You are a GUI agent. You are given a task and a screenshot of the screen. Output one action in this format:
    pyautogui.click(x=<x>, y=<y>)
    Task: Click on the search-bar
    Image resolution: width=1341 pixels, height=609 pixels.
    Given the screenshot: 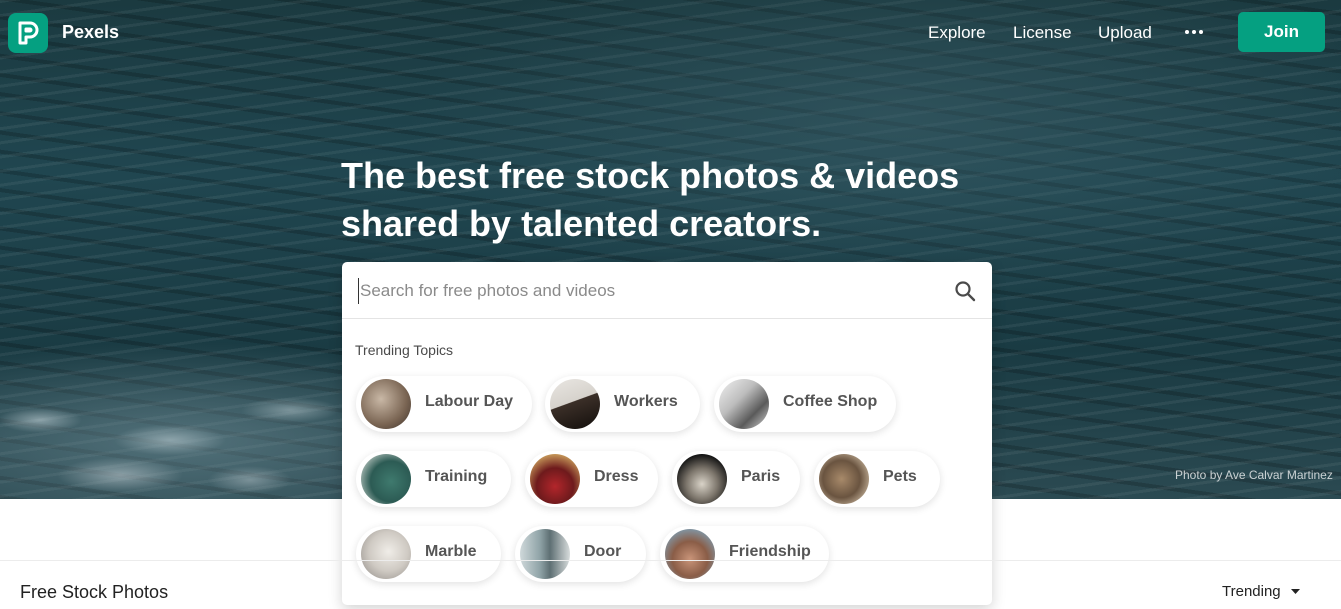 What is the action you would take?
    pyautogui.click(x=667, y=290)
    